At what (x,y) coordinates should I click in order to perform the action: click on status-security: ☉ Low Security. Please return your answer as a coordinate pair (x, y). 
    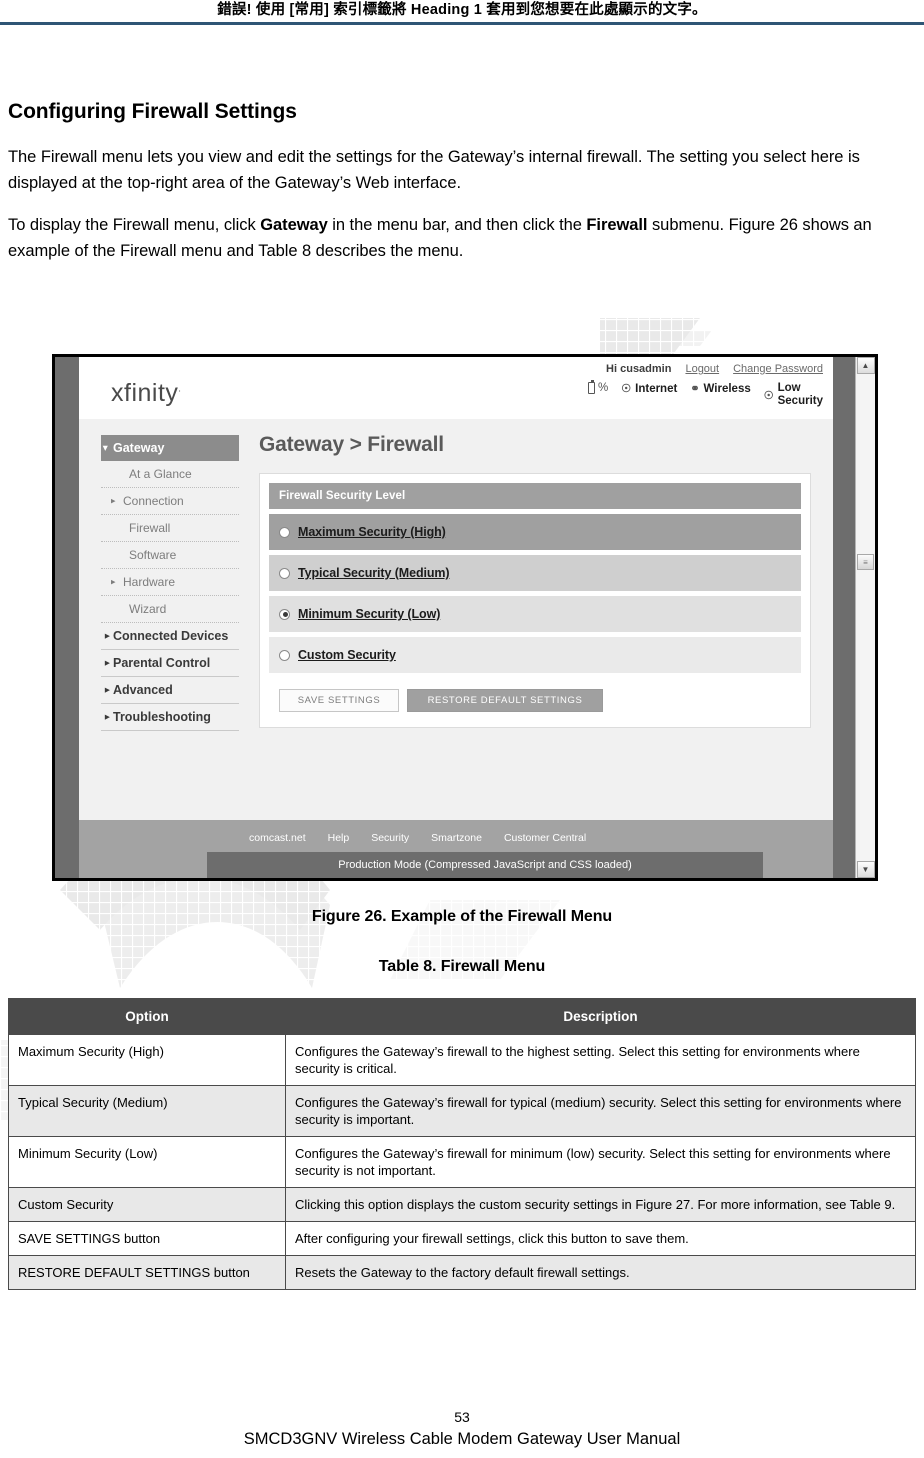
    Looking at the image, I should click on (793, 395).